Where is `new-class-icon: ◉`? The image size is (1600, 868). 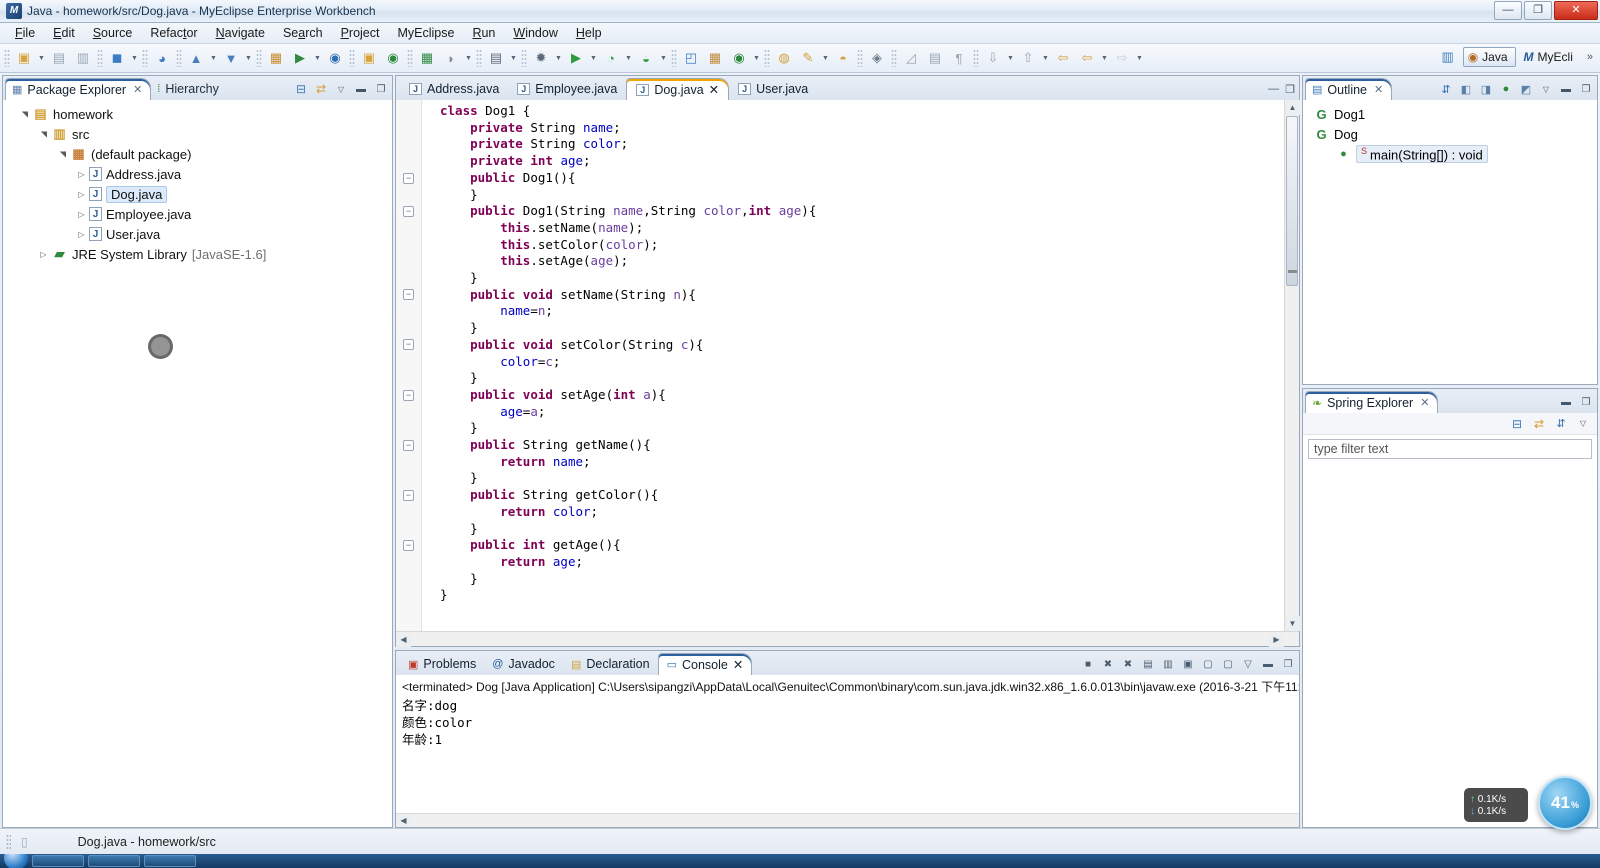 new-class-icon: ◉ is located at coordinates (739, 58).